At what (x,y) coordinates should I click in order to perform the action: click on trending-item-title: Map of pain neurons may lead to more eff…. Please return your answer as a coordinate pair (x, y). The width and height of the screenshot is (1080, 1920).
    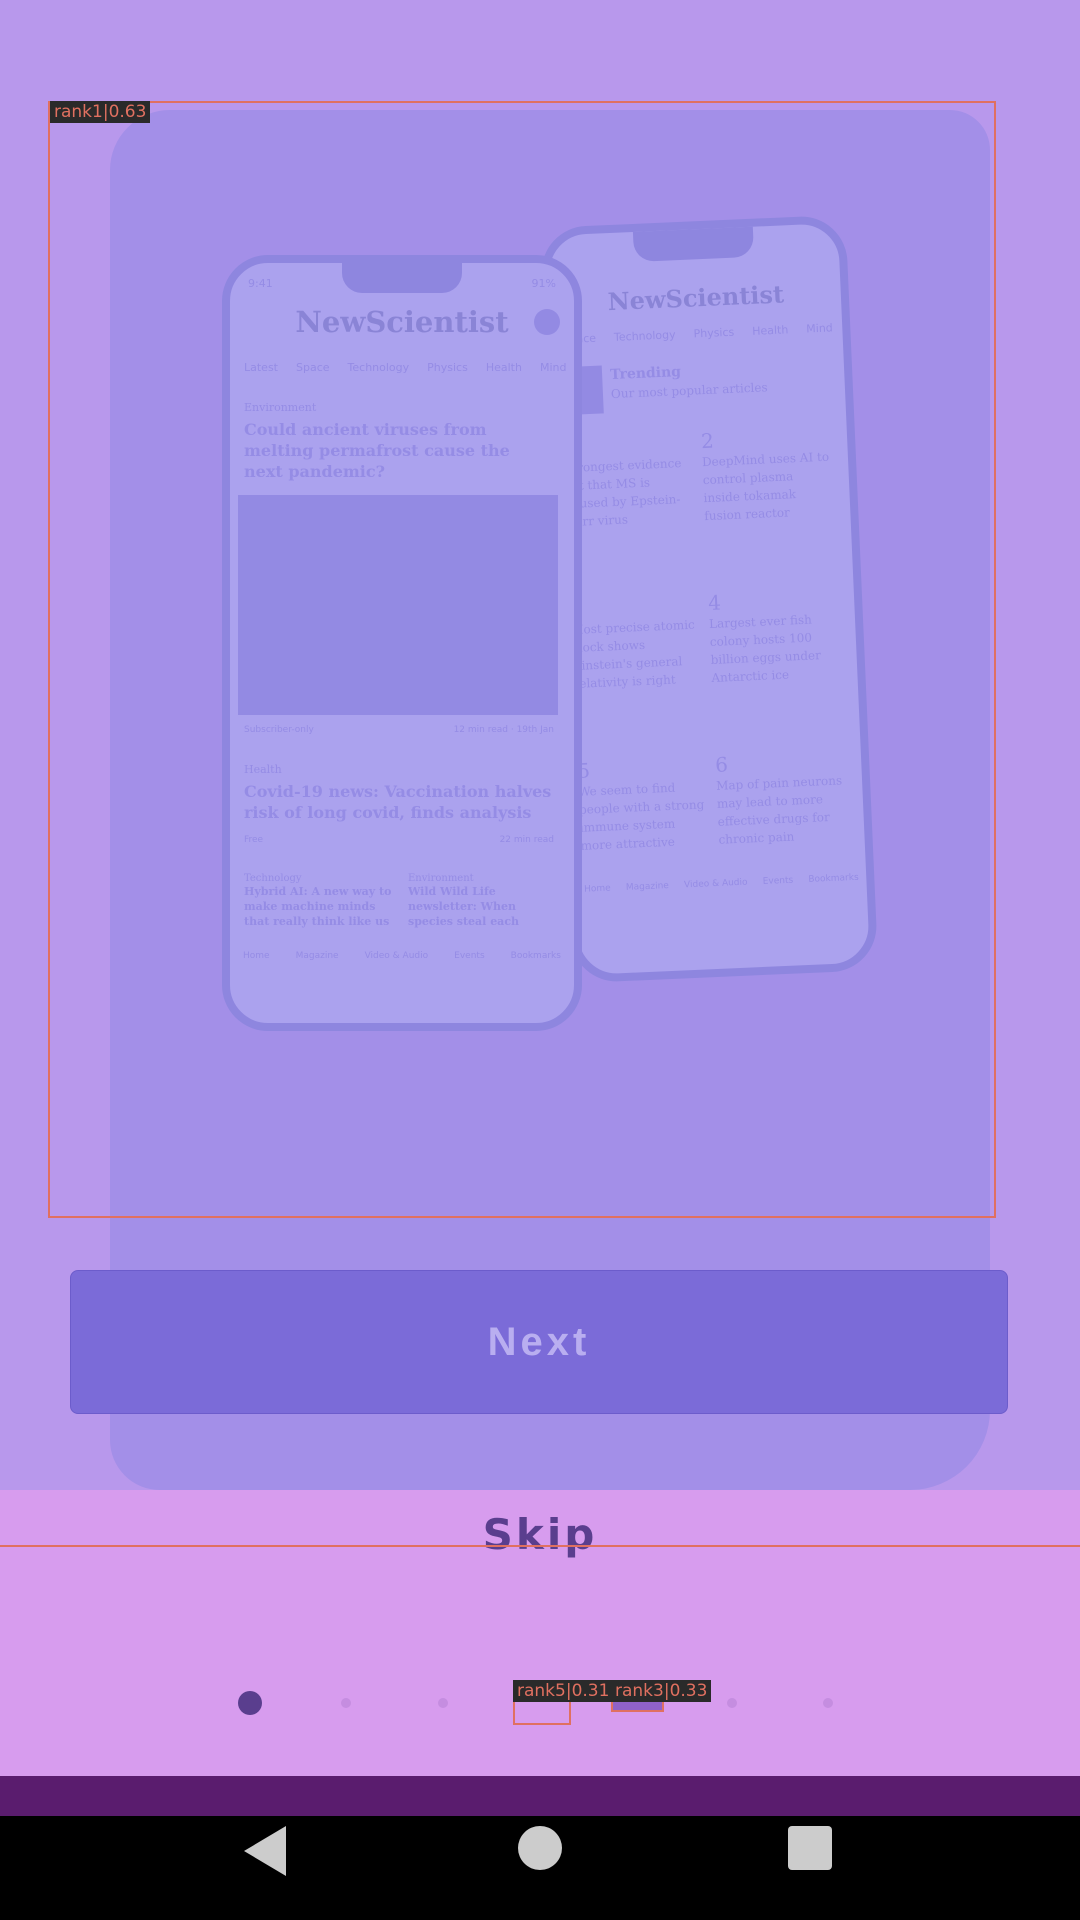
    Looking at the image, I should click on (779, 810).